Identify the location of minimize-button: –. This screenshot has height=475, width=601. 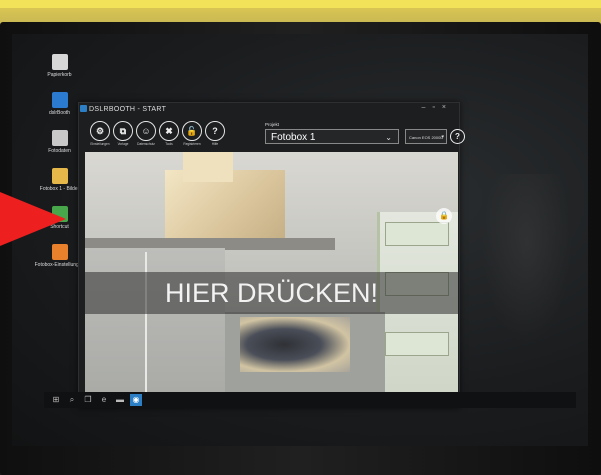
(427, 107).